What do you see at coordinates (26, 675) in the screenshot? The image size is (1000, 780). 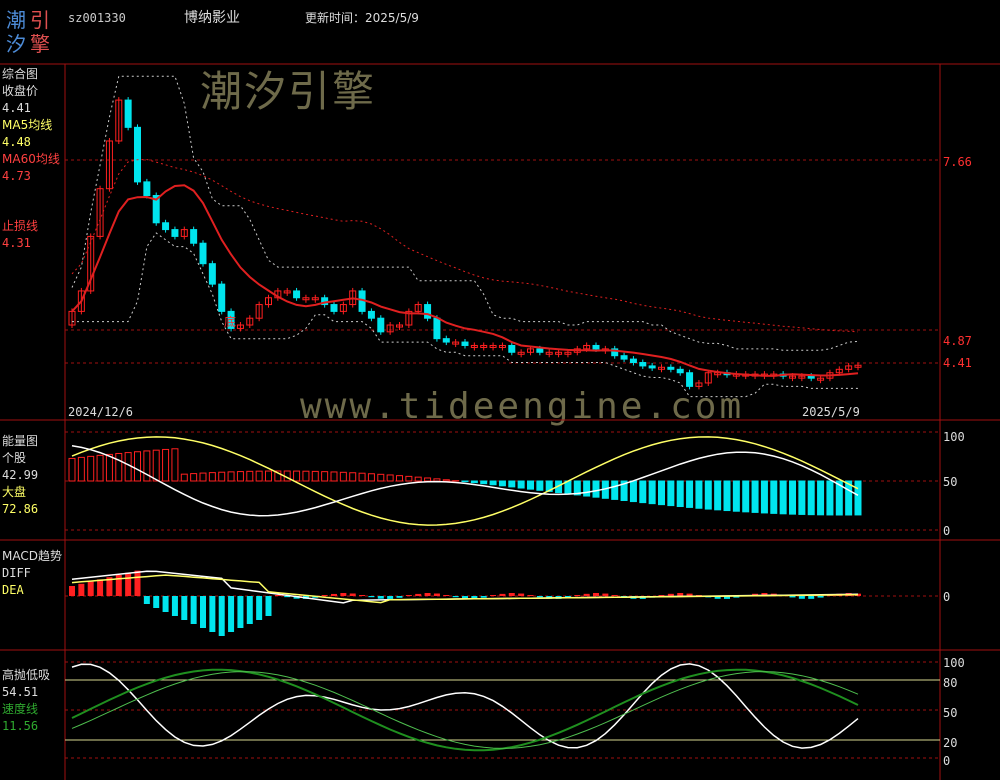 I see `panel4-title: 高抛低吸` at bounding box center [26, 675].